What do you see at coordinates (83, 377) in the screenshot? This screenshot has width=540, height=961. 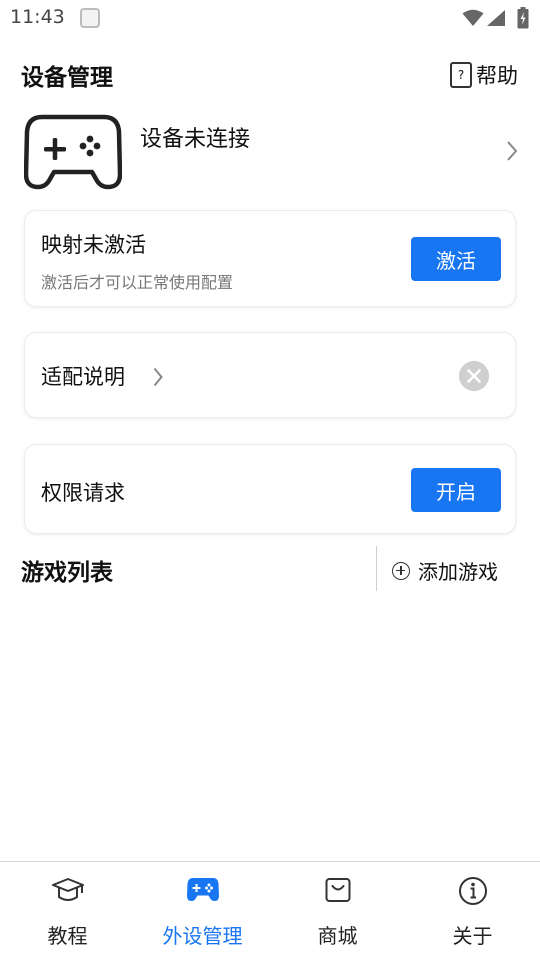 I see `adapt-title: 适配说明` at bounding box center [83, 377].